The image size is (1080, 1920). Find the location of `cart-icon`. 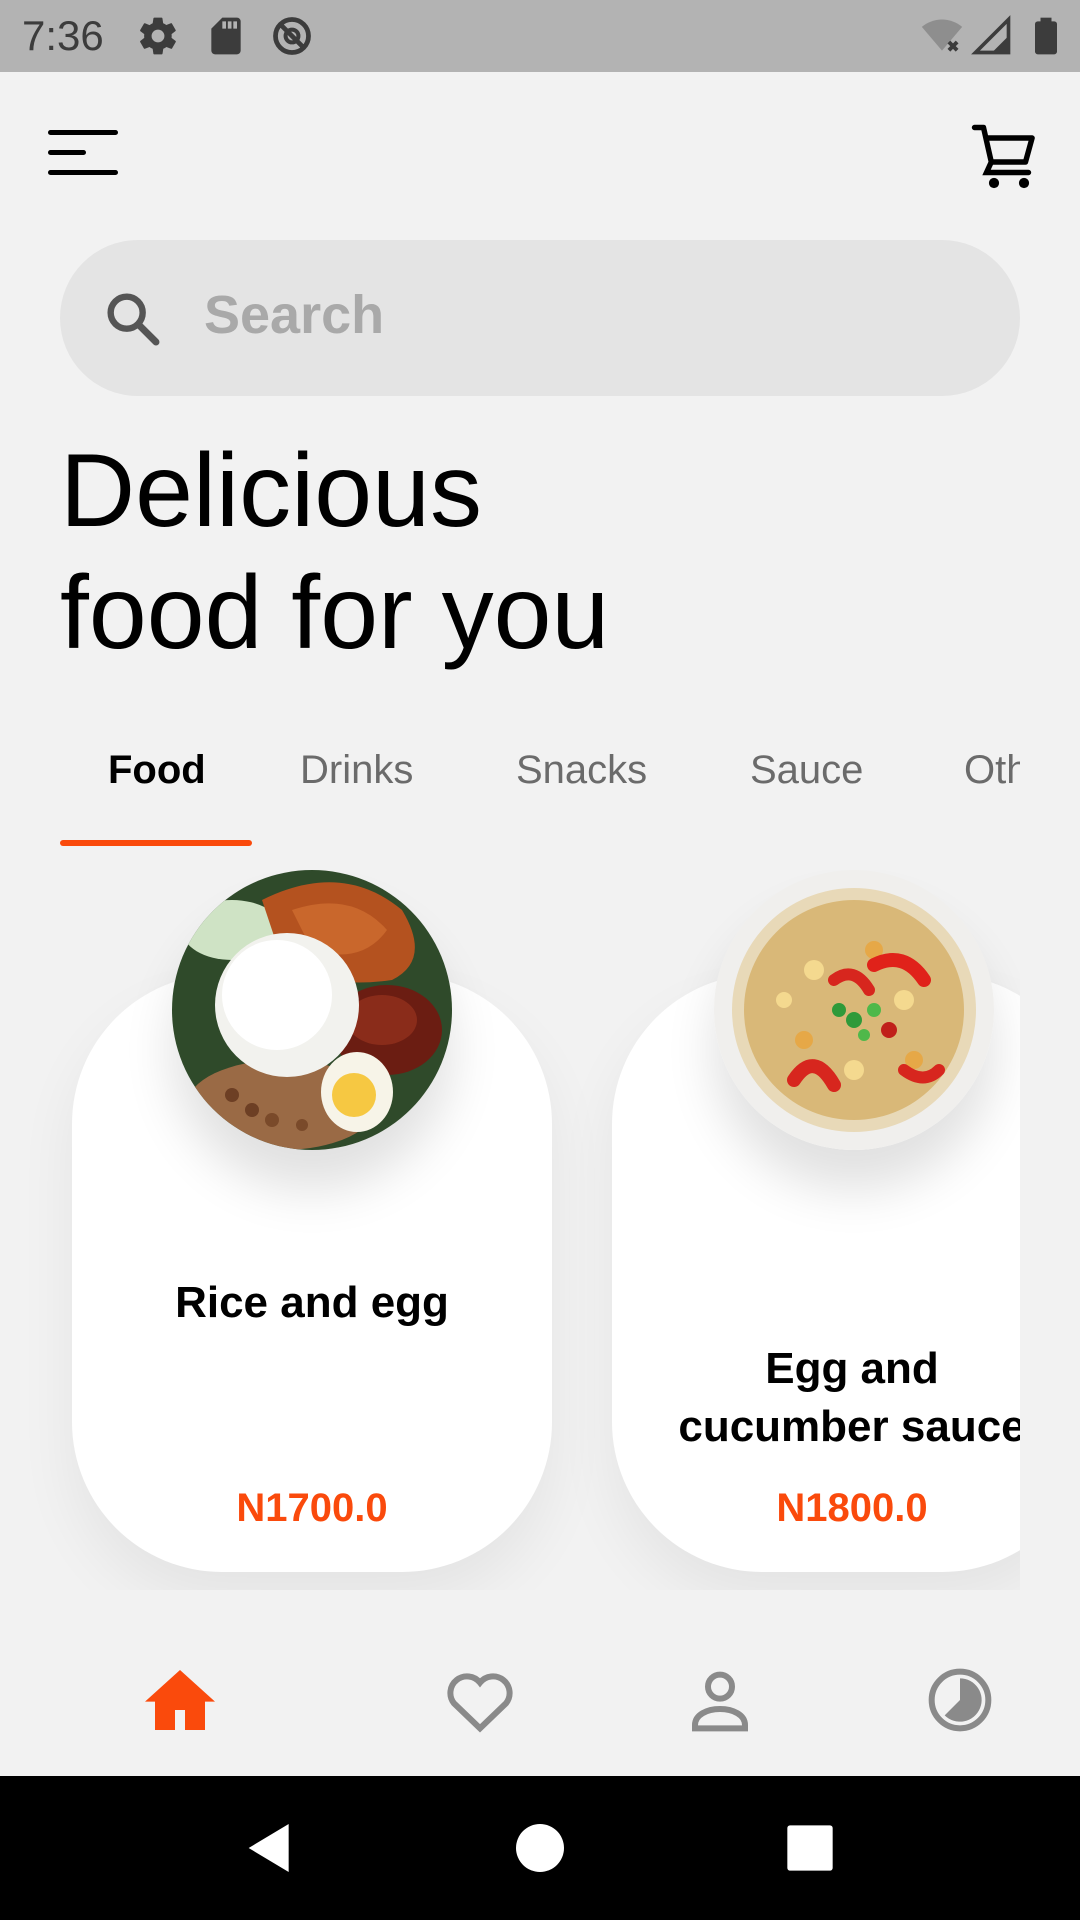

cart-icon is located at coordinates (1003, 156).